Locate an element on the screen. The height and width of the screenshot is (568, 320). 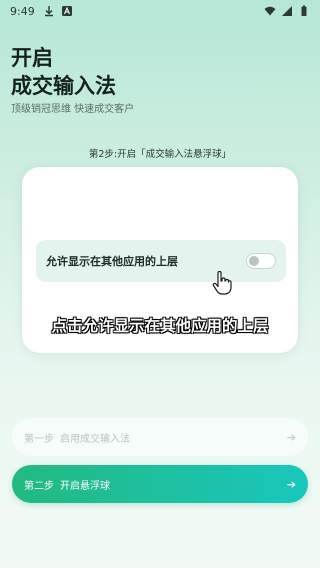
a-icon is located at coordinates (66, 11).